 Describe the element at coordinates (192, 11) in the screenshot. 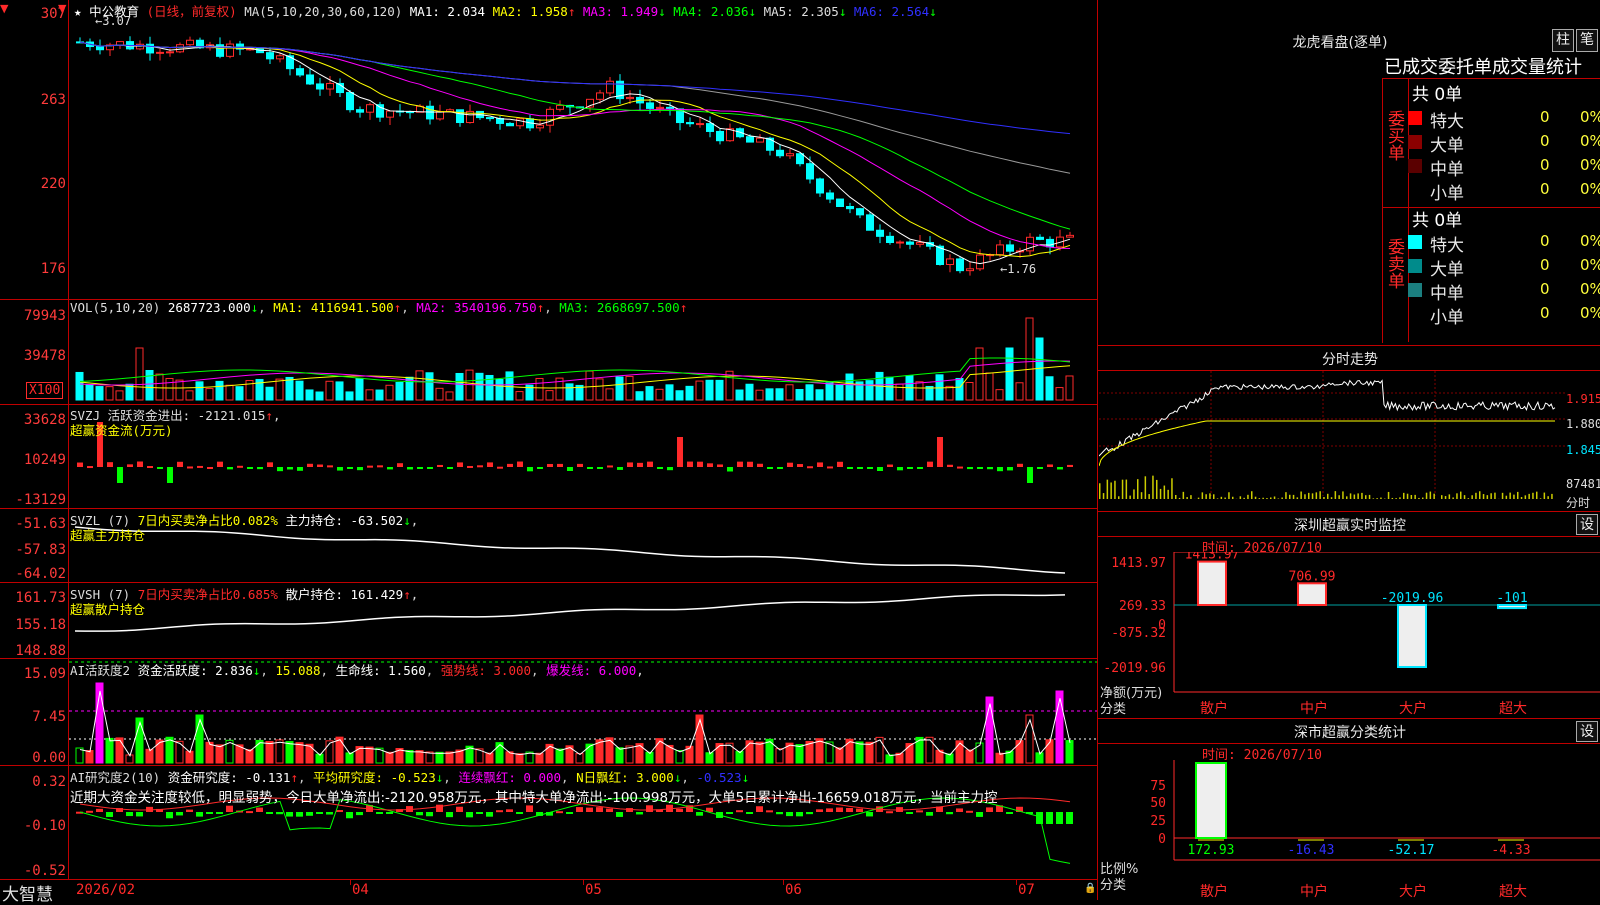

I see `period-label: (日线，前复权)` at that location.